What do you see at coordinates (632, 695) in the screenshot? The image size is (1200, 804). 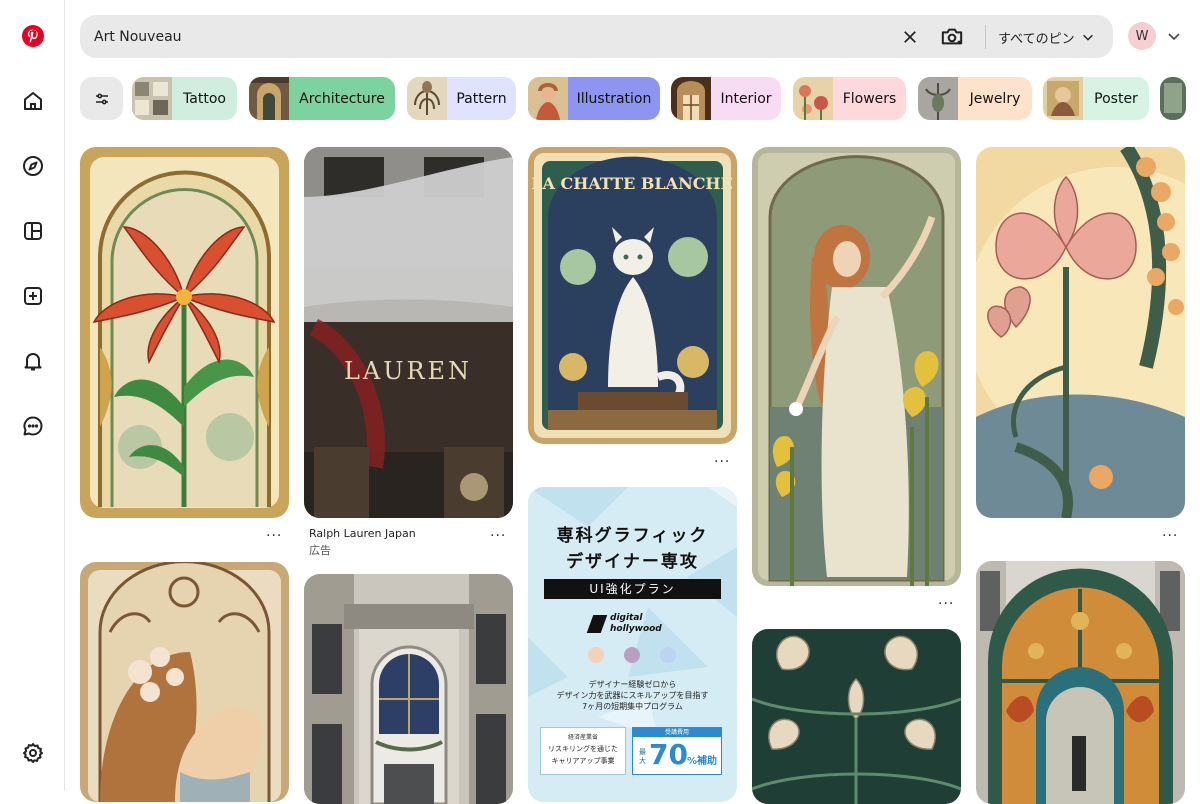 I see `ad-description-2: デザイン力を武器にスキルアップを目指す` at bounding box center [632, 695].